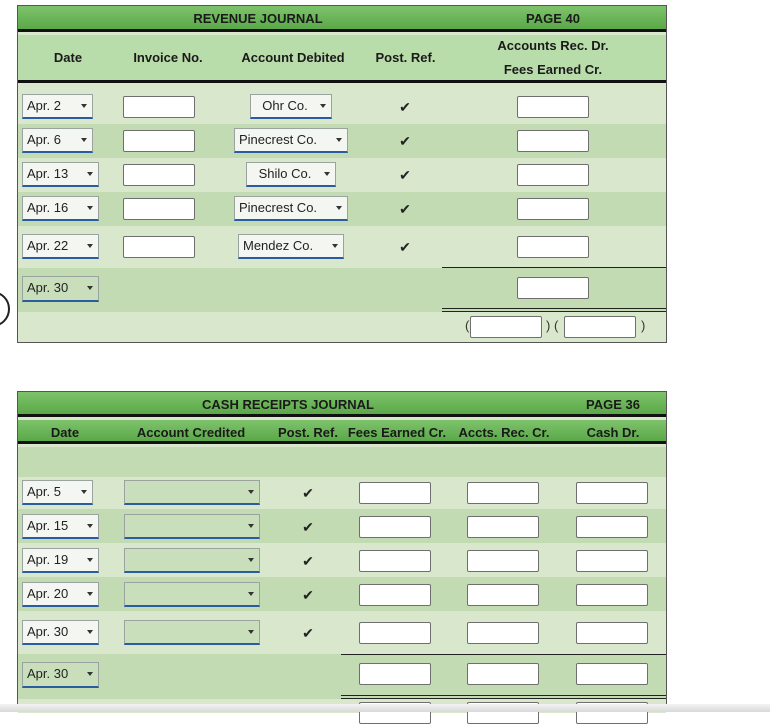  What do you see at coordinates (48, 559) in the screenshot?
I see `date-value: Apr. 19` at bounding box center [48, 559].